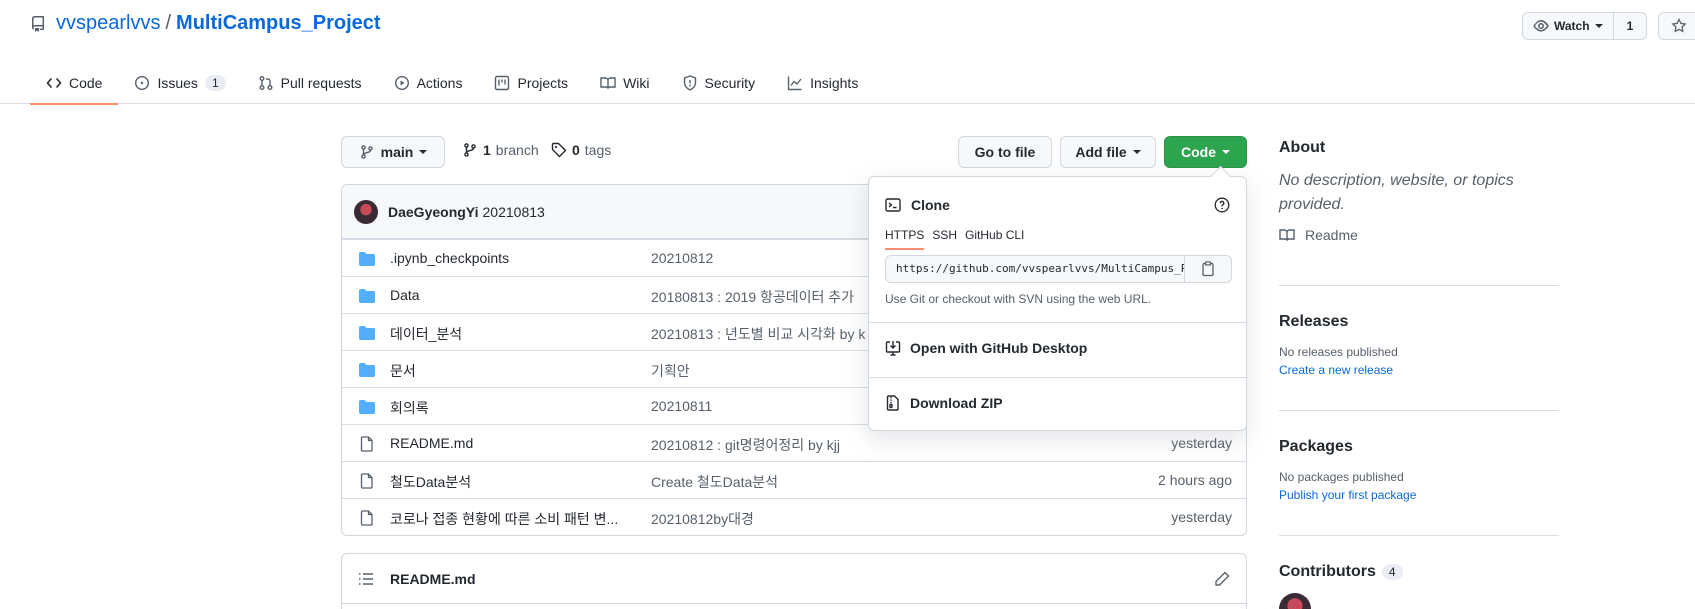  Describe the element at coordinates (1222, 579) in the screenshot. I see `pencil-icon` at that location.